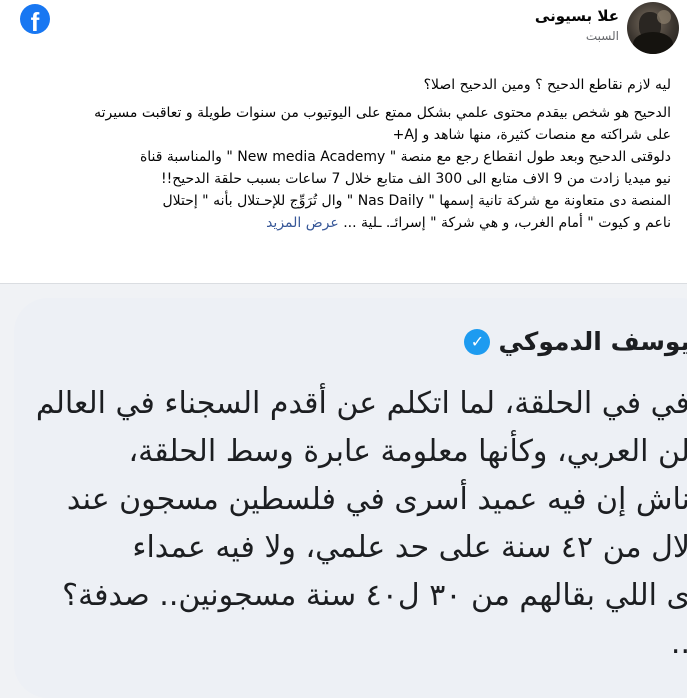 The image size is (687, 698). What do you see at coordinates (653, 28) in the screenshot?
I see `avatar` at bounding box center [653, 28].